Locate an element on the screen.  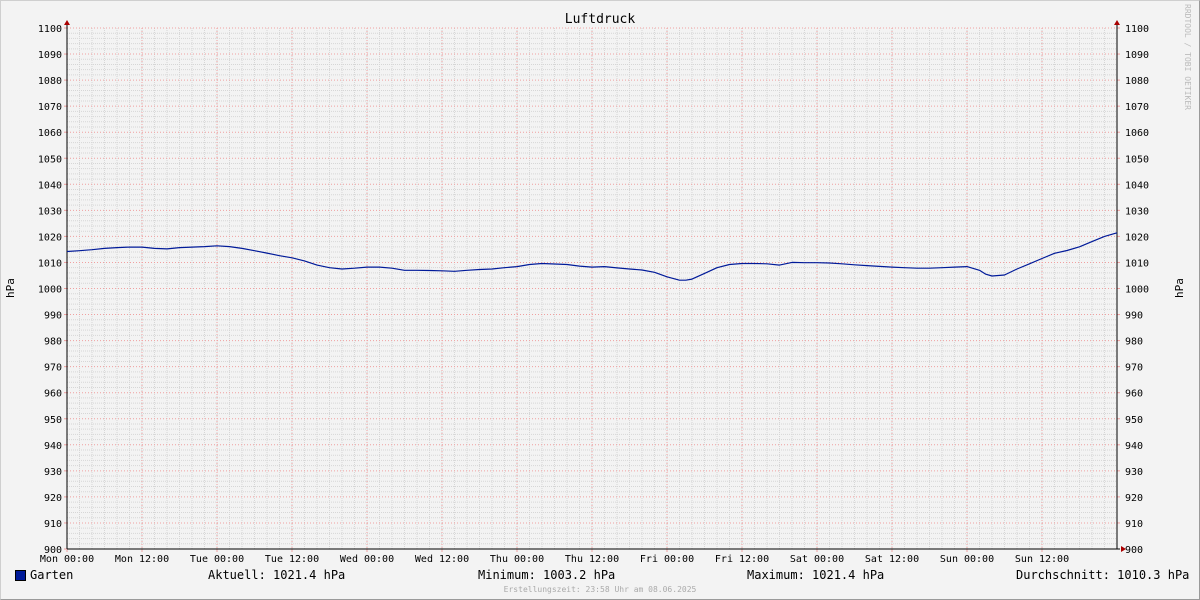
y-tick-label-right: 1040 is located at coordinates (1137, 185).